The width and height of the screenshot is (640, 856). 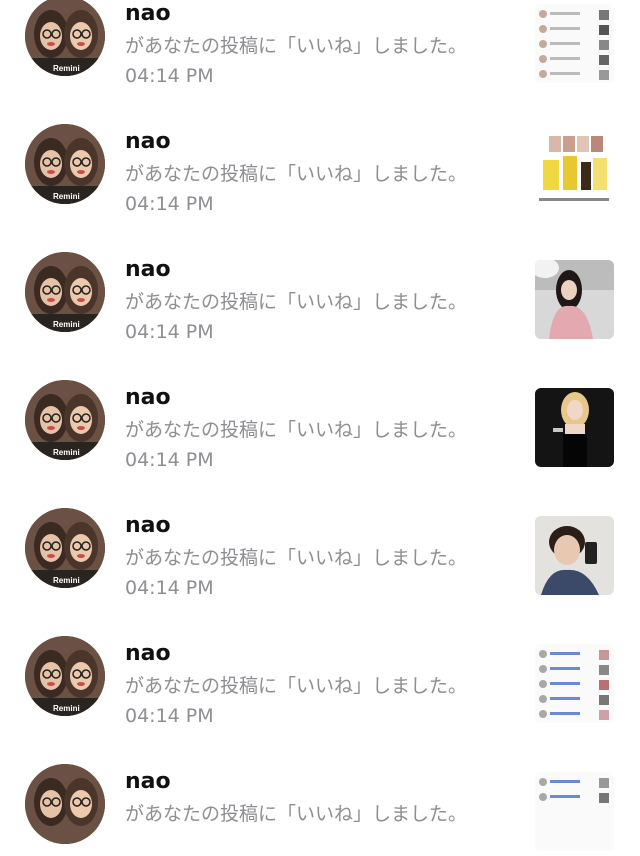 I want to click on woman-in-pink-coat-photo-icon, so click(x=574, y=299).